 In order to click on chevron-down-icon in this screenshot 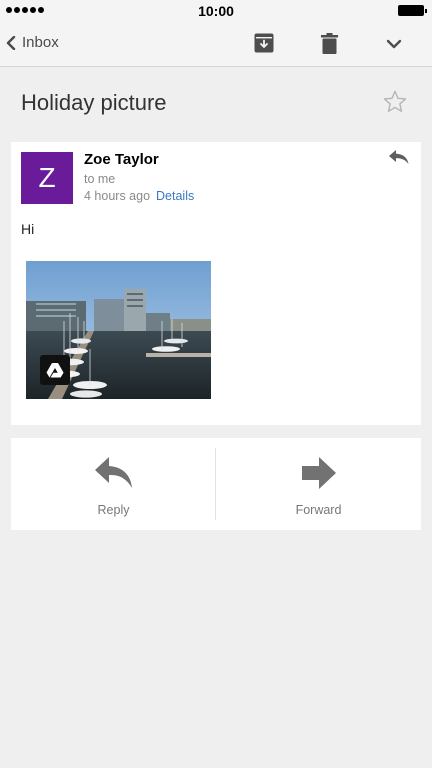, I will do `click(394, 44)`.